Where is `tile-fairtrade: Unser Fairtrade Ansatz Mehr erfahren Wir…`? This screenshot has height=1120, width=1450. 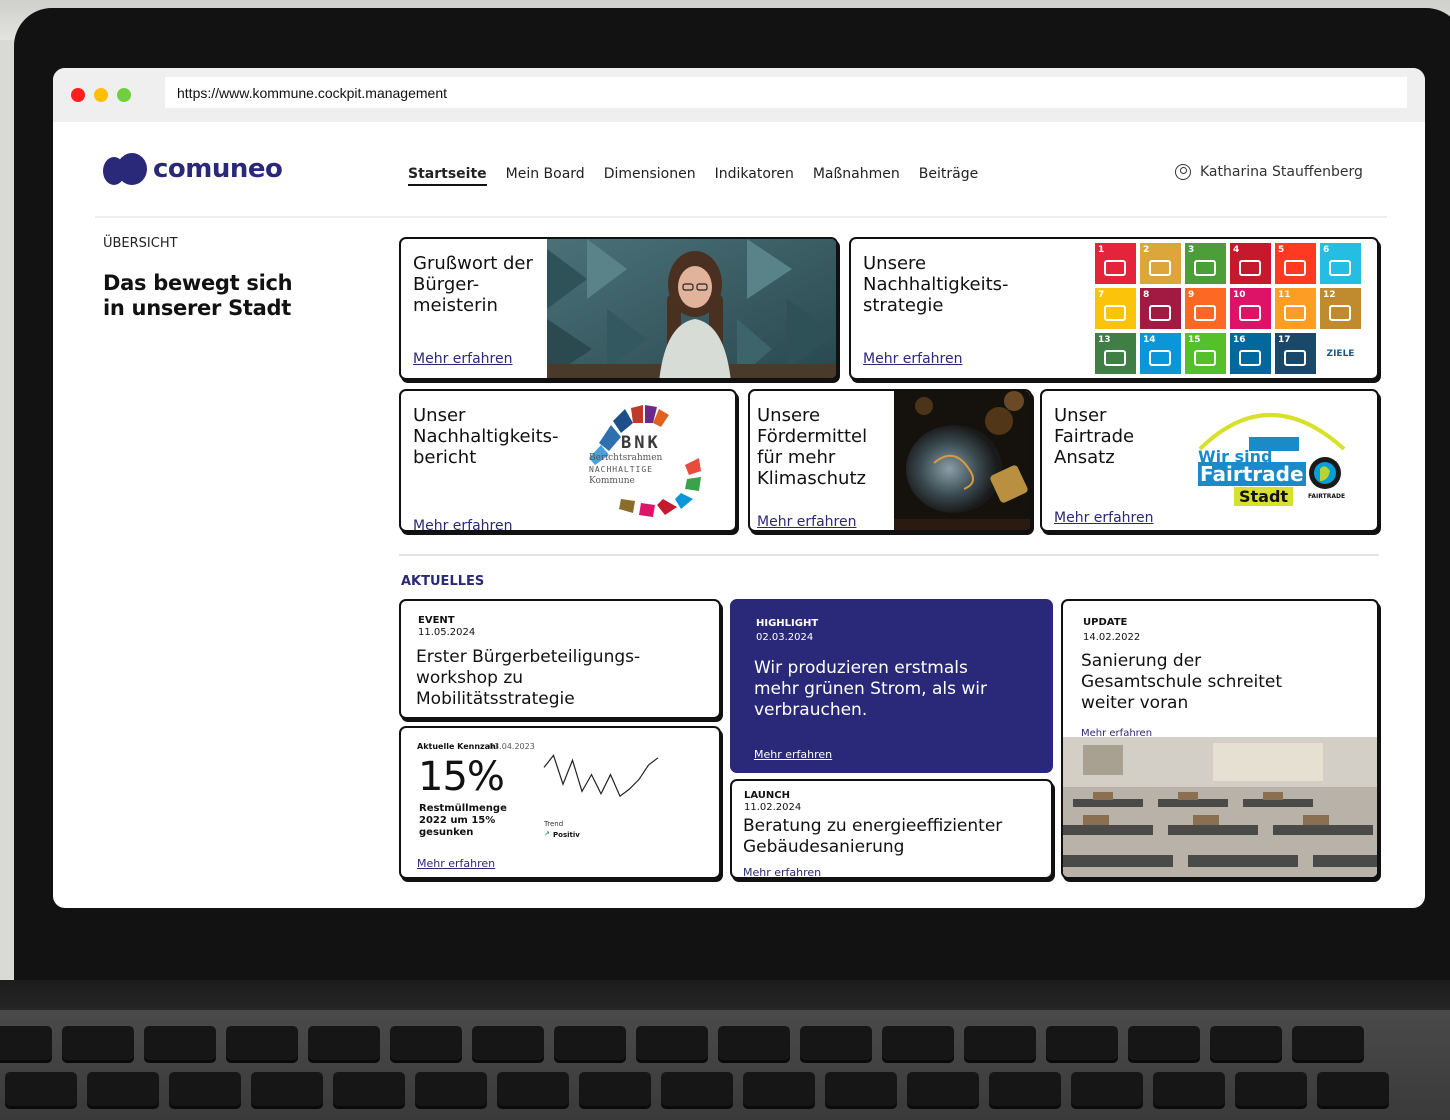 tile-fairtrade: Unser Fairtrade Ansatz Mehr erfahren Wir… is located at coordinates (1209, 460).